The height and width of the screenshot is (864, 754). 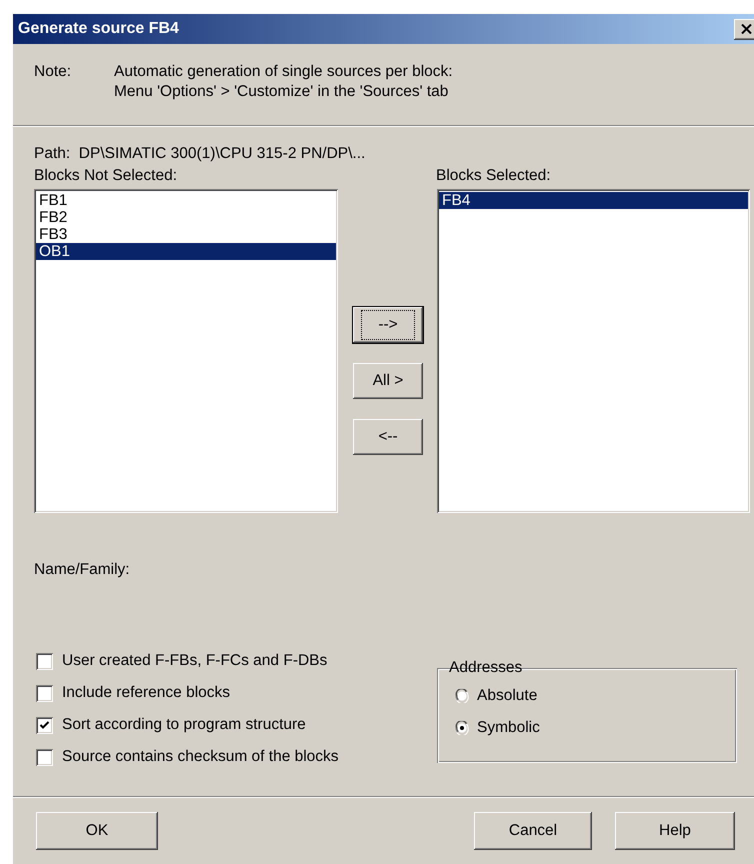 I want to click on close-button, so click(x=744, y=29).